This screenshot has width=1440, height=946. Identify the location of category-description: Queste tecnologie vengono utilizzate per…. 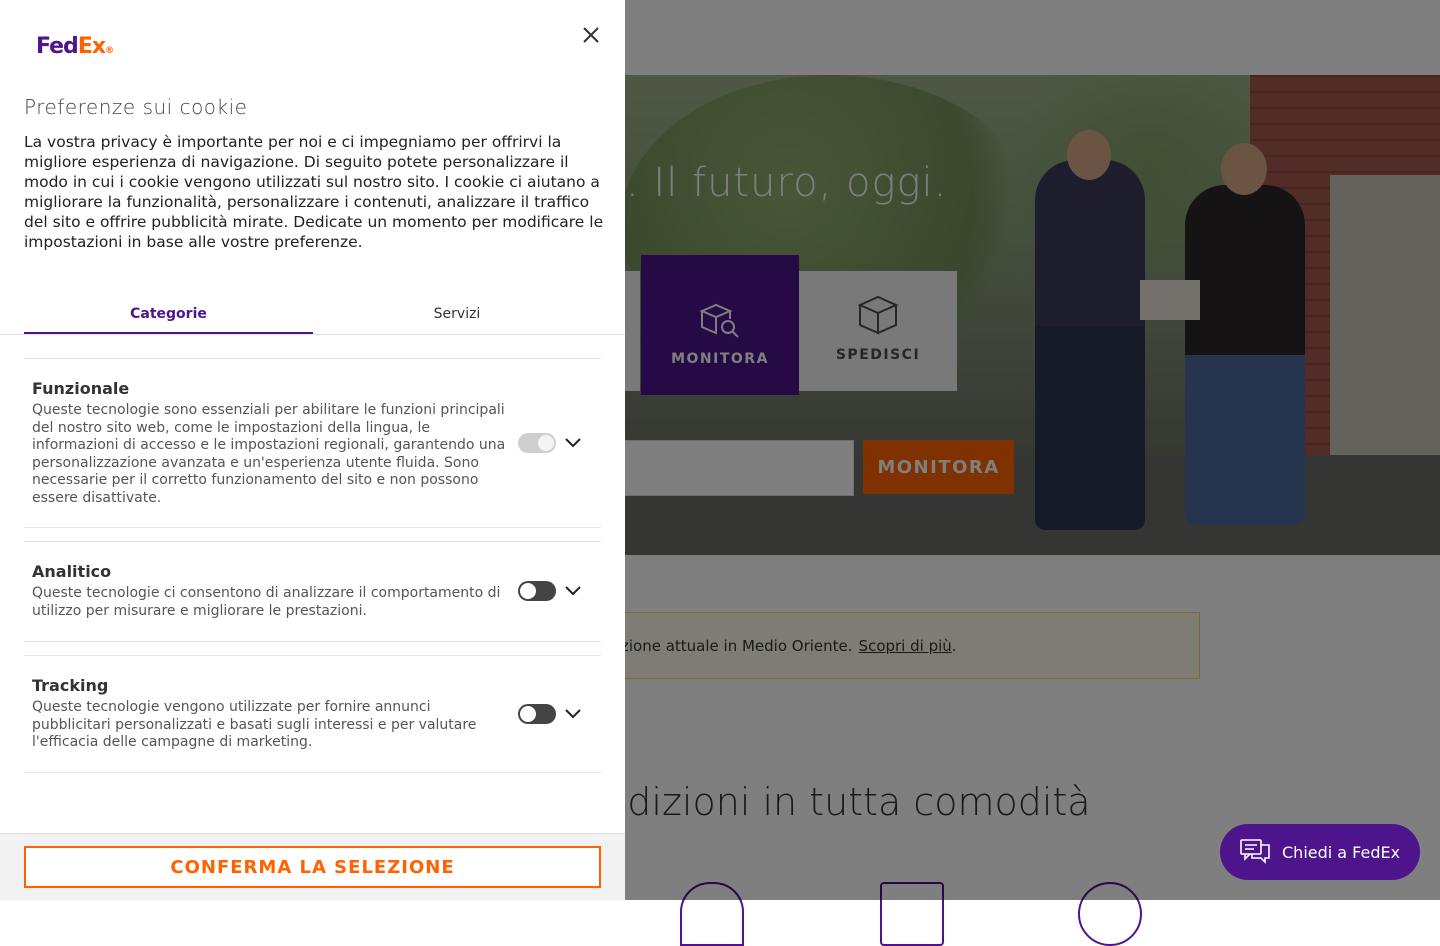
(254, 724).